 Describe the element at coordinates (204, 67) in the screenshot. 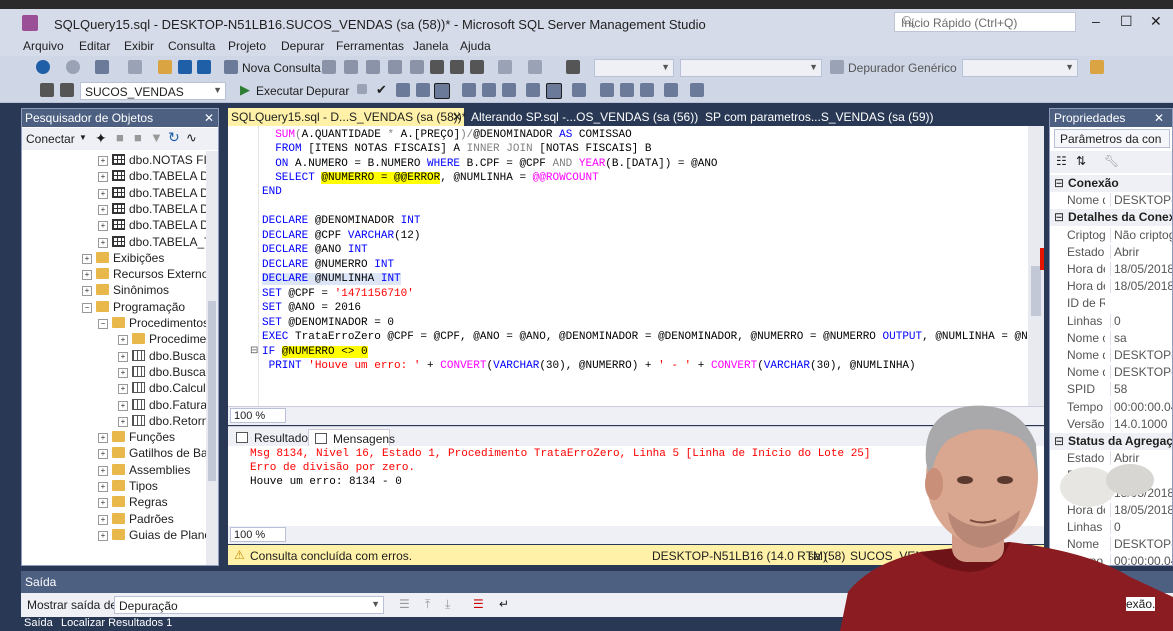

I see `save-all-icon` at that location.